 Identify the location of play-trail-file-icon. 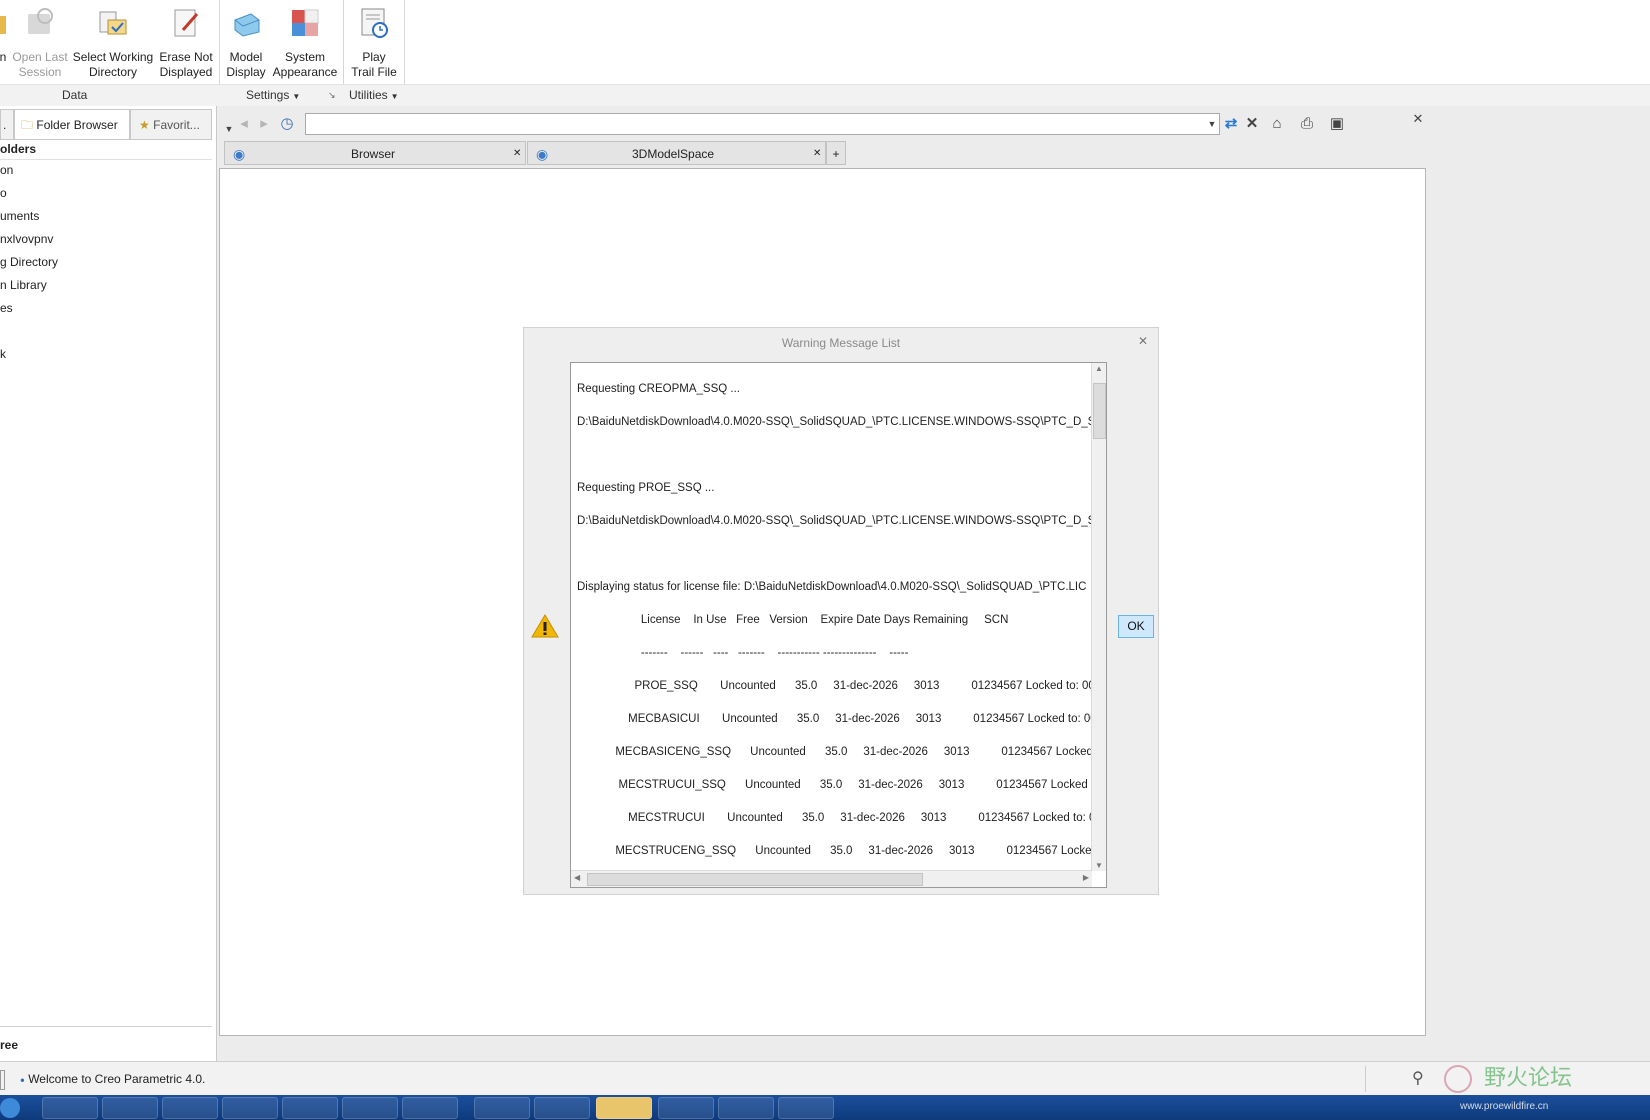
(374, 23).